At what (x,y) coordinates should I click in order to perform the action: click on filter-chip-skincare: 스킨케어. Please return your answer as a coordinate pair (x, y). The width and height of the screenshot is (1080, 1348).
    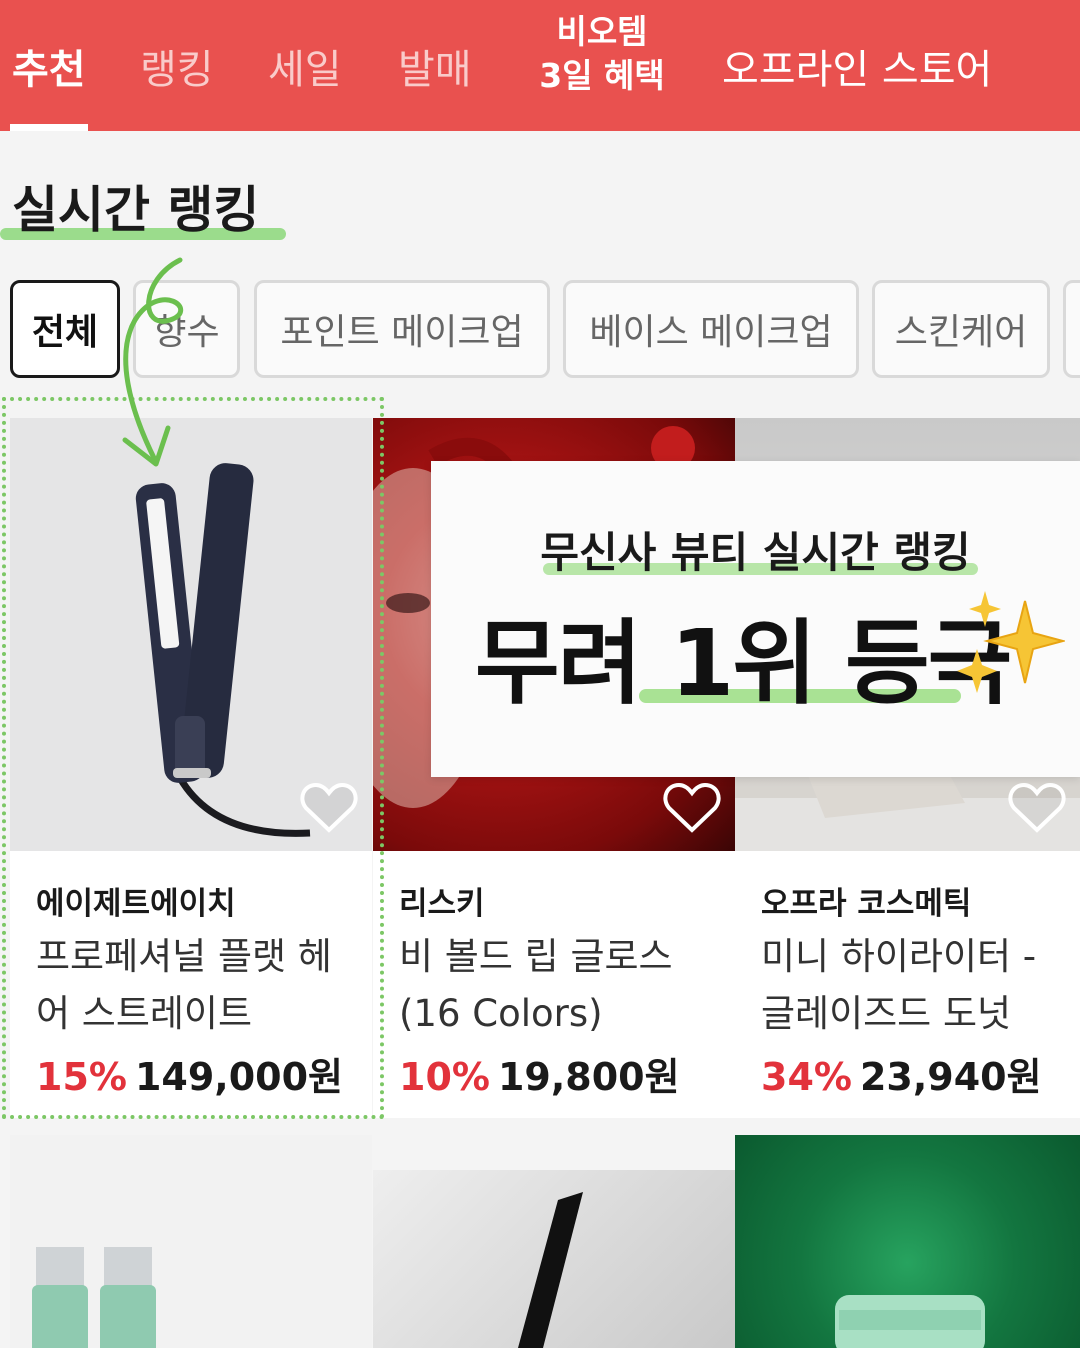
    Looking at the image, I should click on (961, 329).